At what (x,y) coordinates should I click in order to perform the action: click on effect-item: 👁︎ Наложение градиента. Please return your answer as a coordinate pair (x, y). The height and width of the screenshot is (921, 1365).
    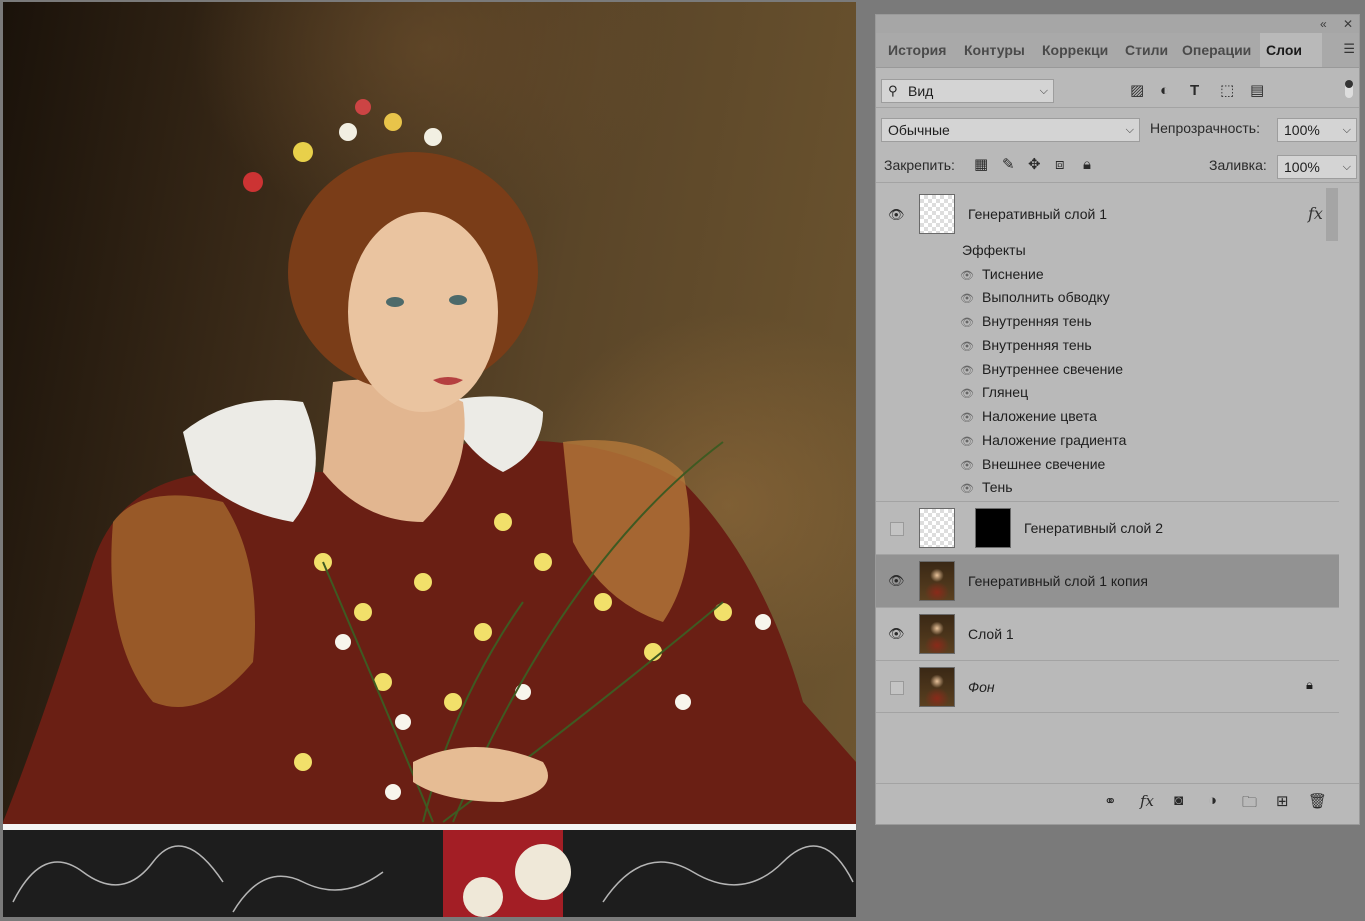
    Looking at the image, I should click on (1043, 440).